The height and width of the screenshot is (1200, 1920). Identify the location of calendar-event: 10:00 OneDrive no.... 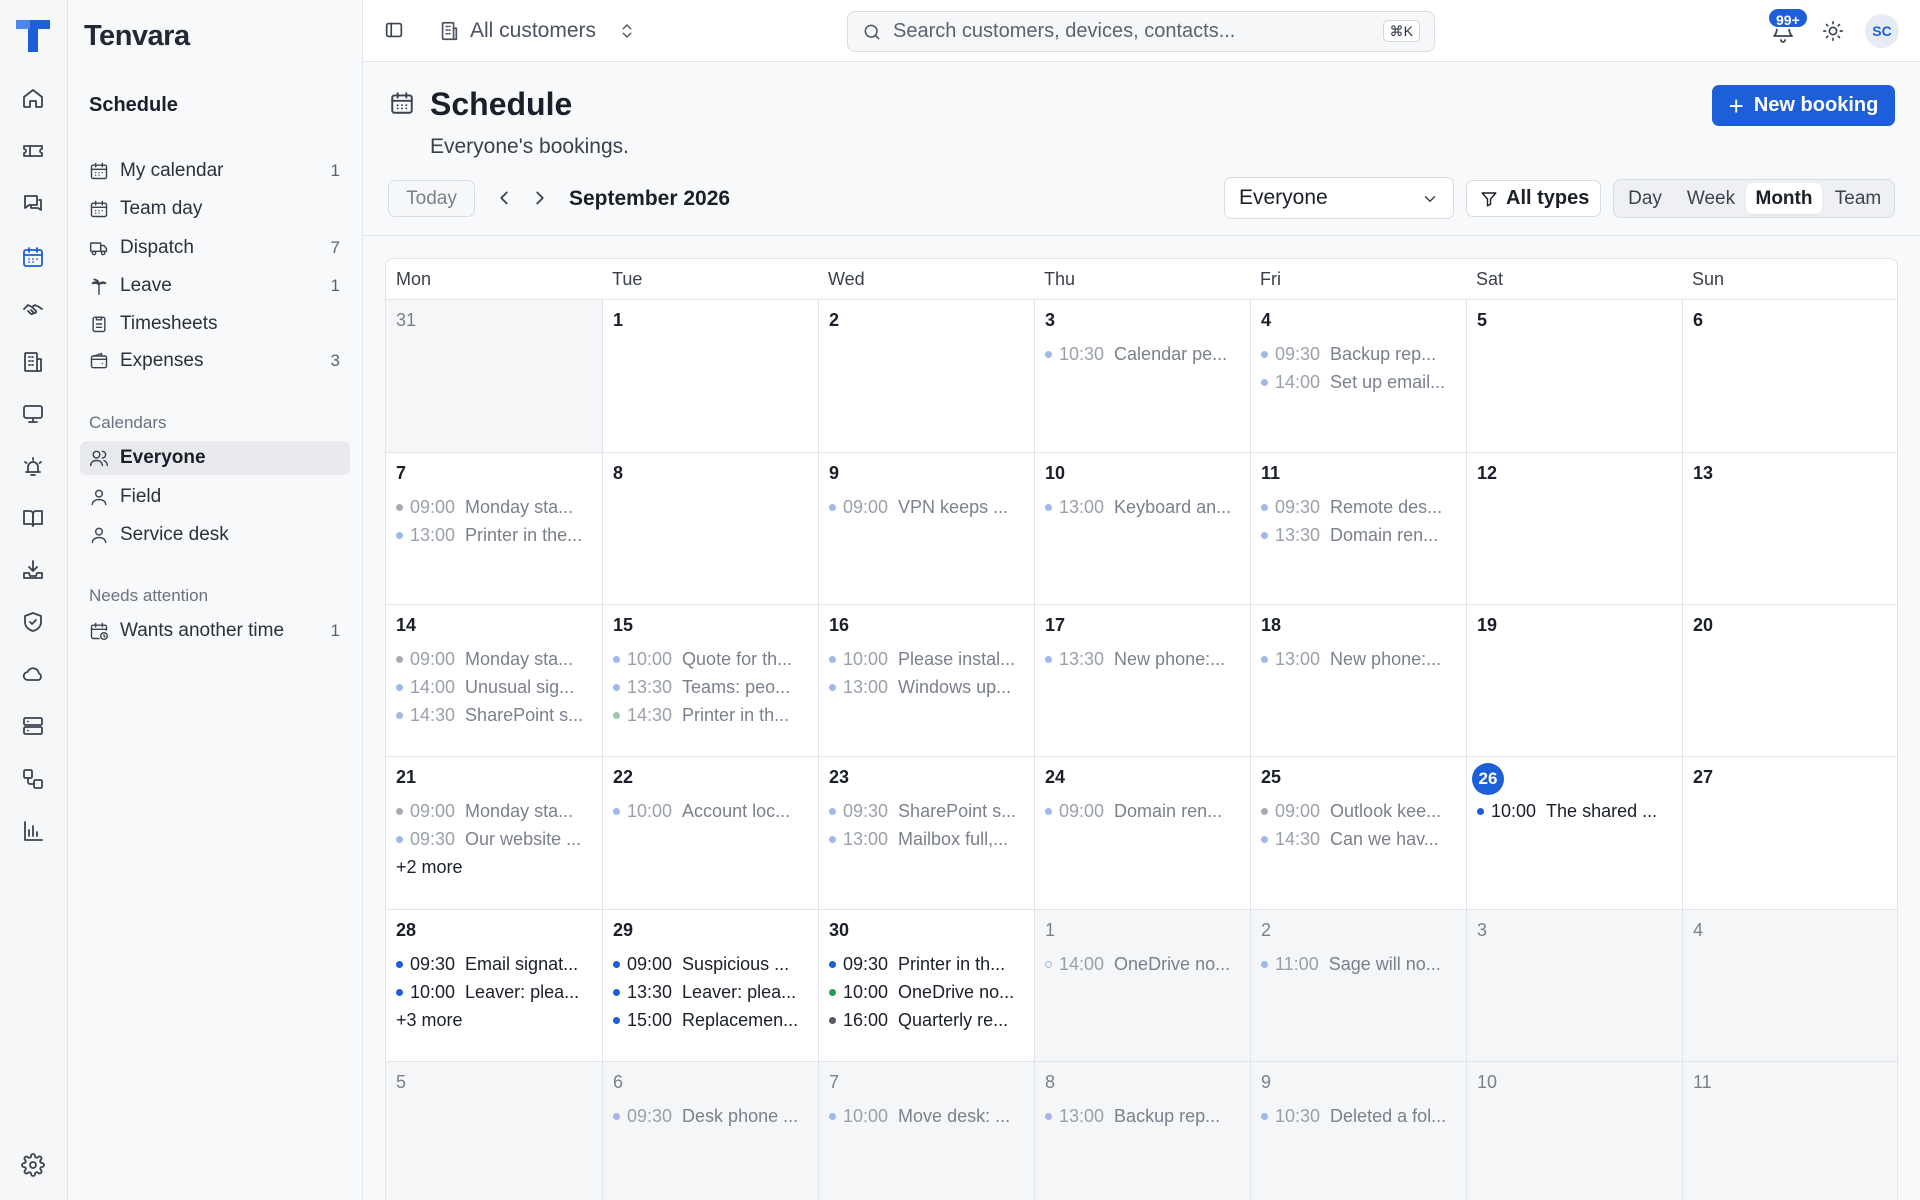
(928, 992).